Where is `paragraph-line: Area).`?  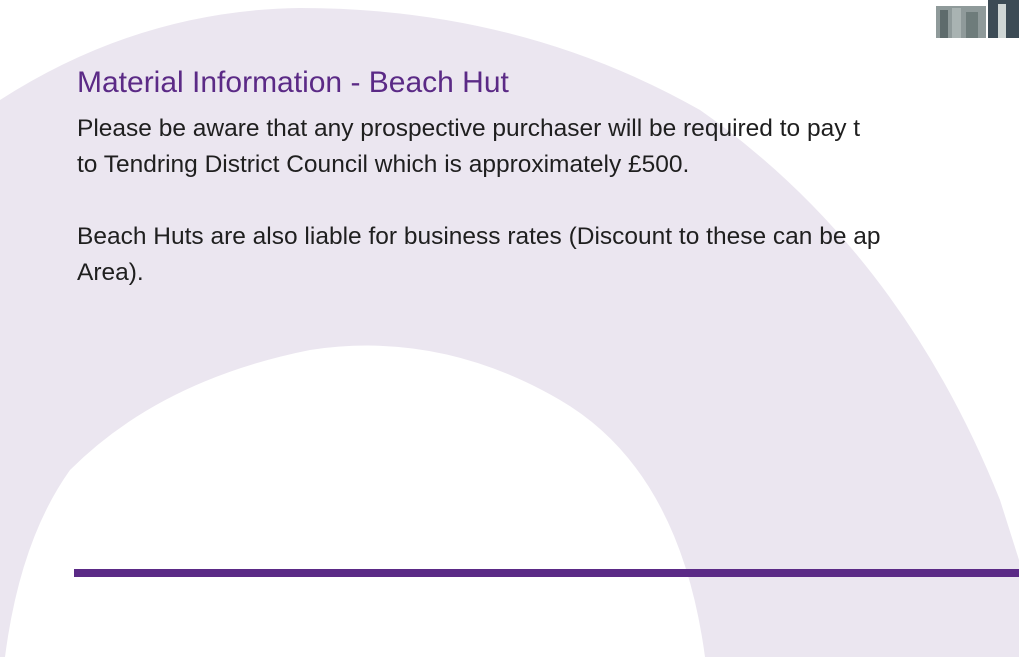 paragraph-line: Area). is located at coordinates (110, 272).